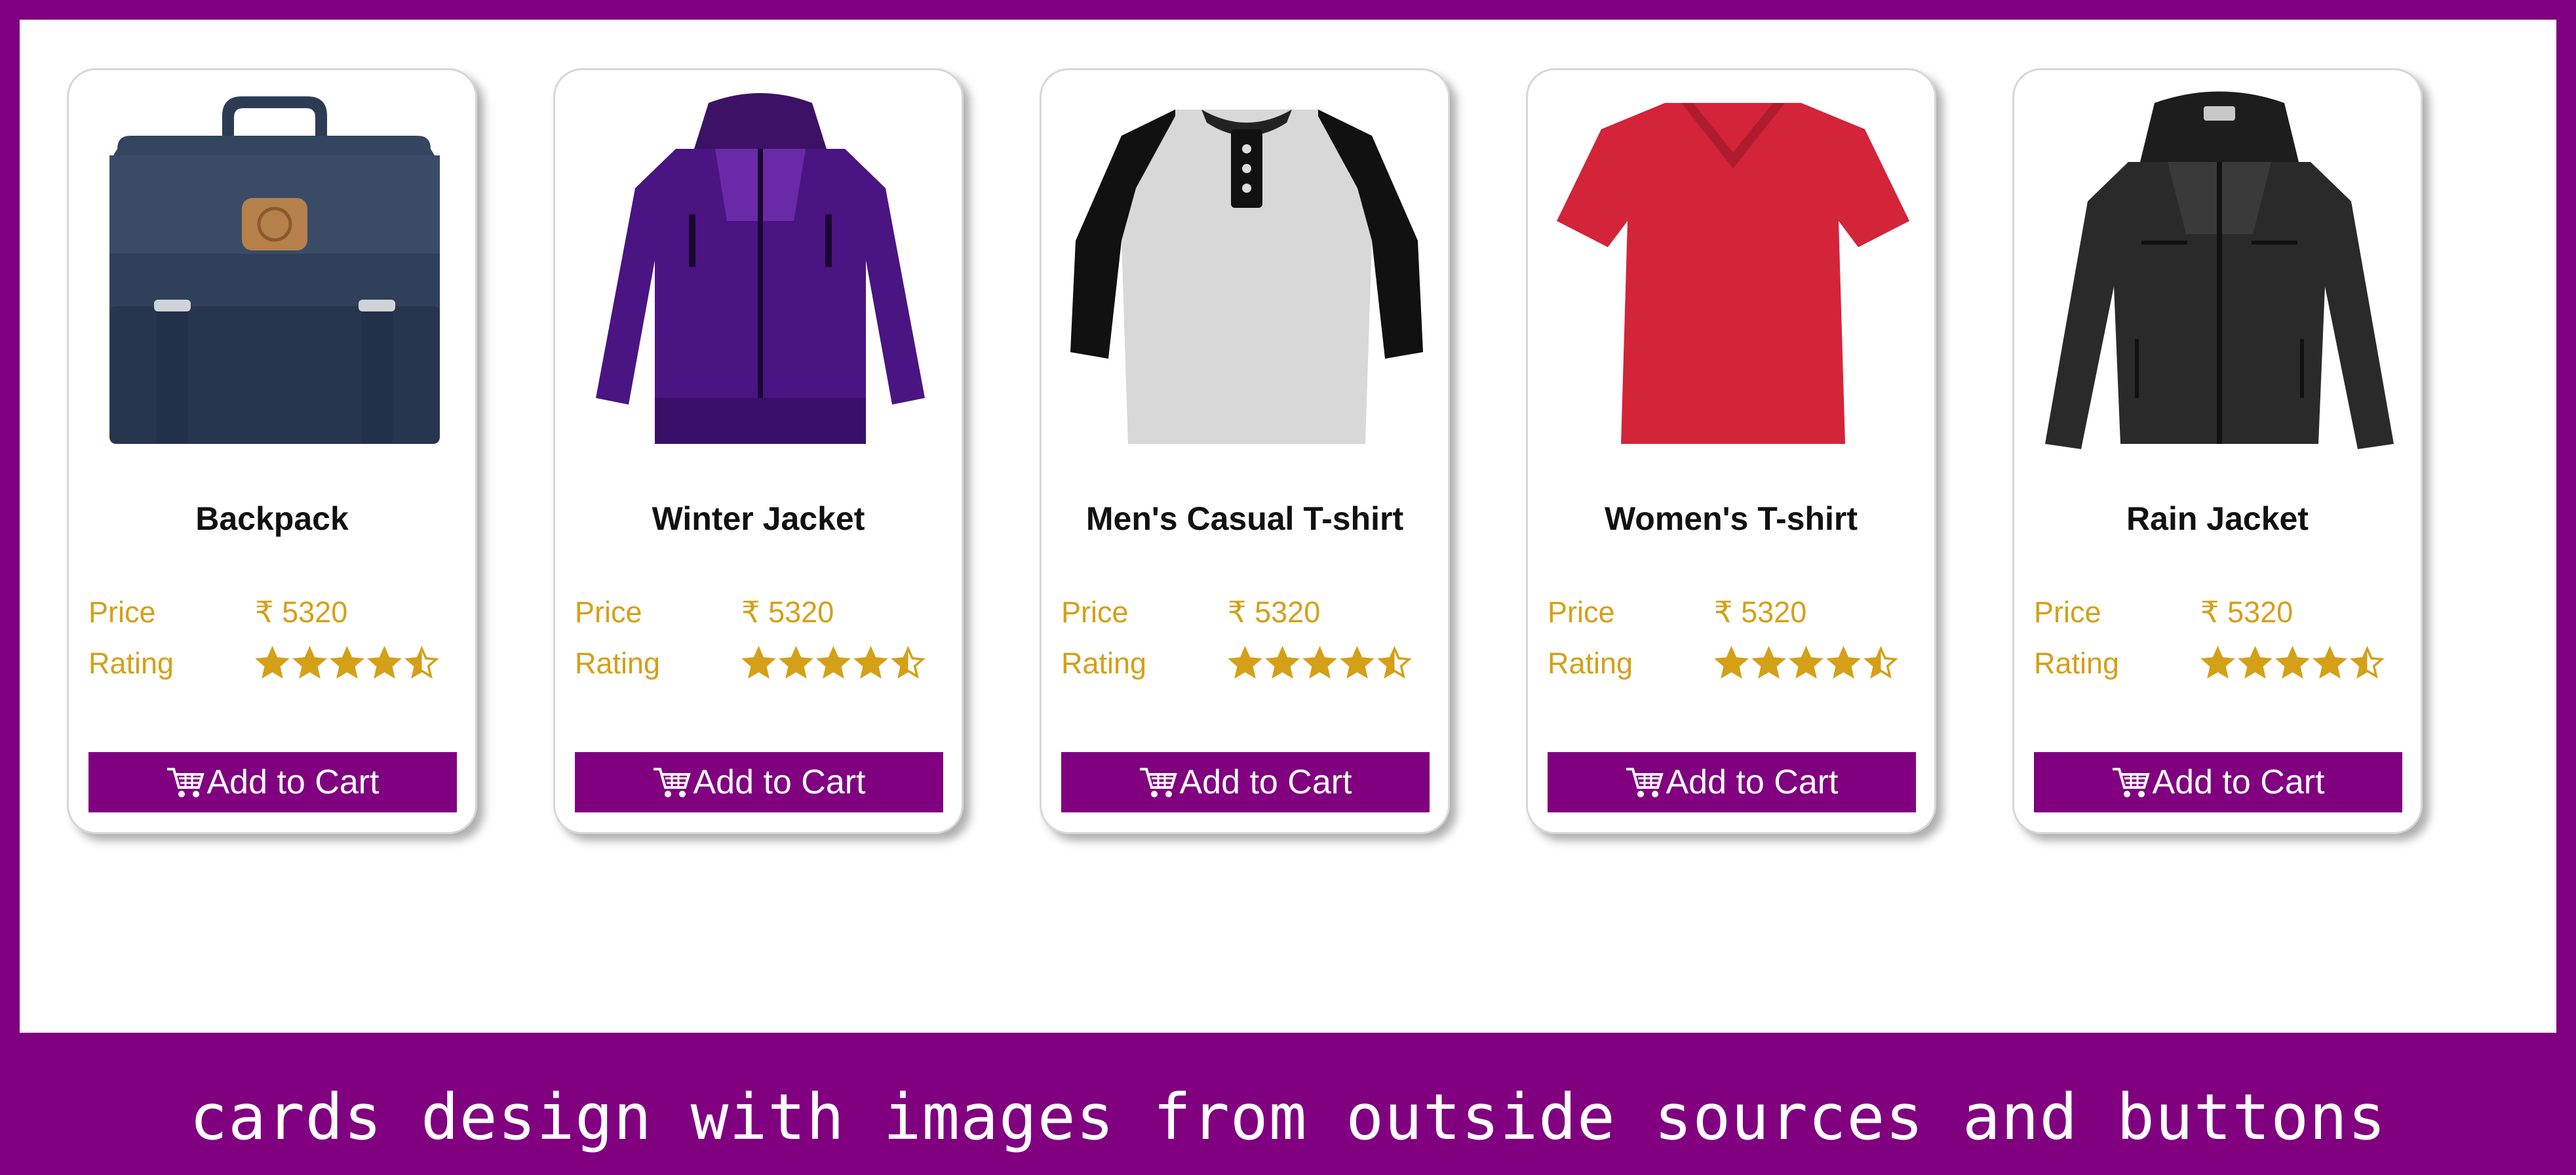 This screenshot has height=1175, width=2576. I want to click on product-image-rain-jacket, so click(2219, 276).